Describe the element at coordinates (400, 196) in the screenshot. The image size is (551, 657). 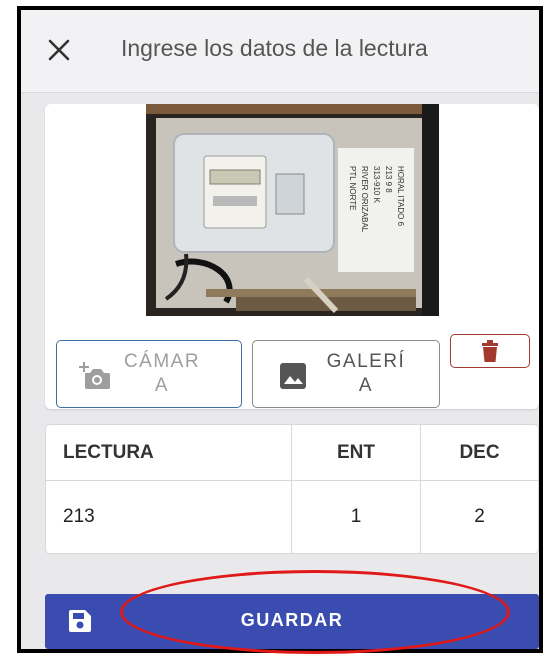
I see `photo-handwriting-5: HORAL ITADO 6` at that location.